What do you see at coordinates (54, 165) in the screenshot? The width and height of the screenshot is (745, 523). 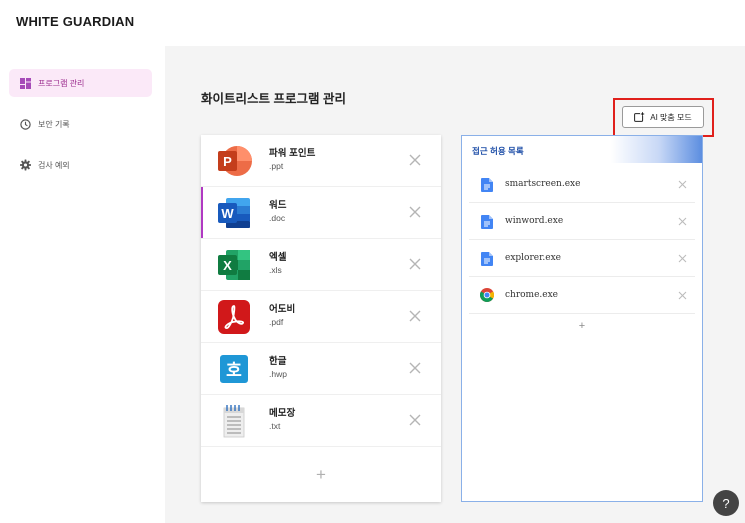 I see `sidebar-item-label: 검사 예외` at bounding box center [54, 165].